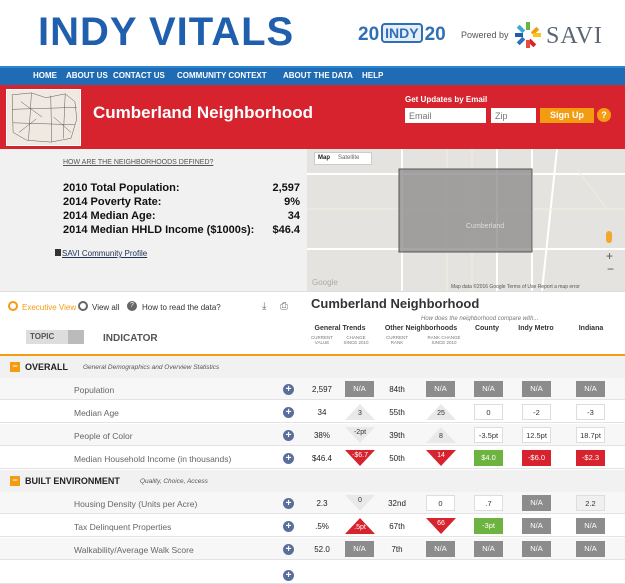 This screenshot has width=625, height=584. What do you see at coordinates (139, 75) in the screenshot?
I see `nav-contact-us: CONTACT US` at bounding box center [139, 75].